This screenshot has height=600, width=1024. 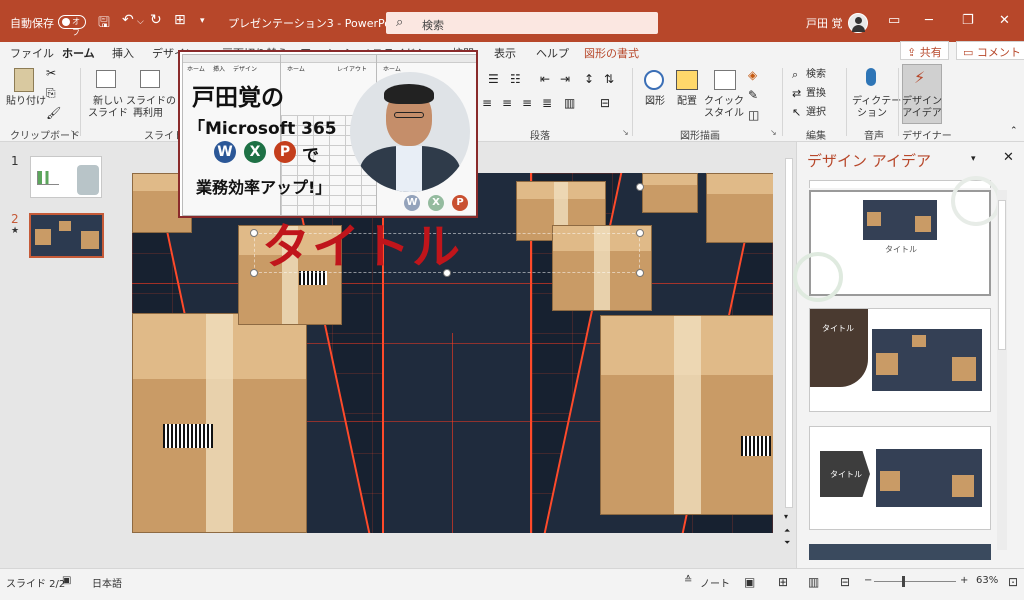 I want to click on align-right-icon: ≡, so click(x=527, y=103).